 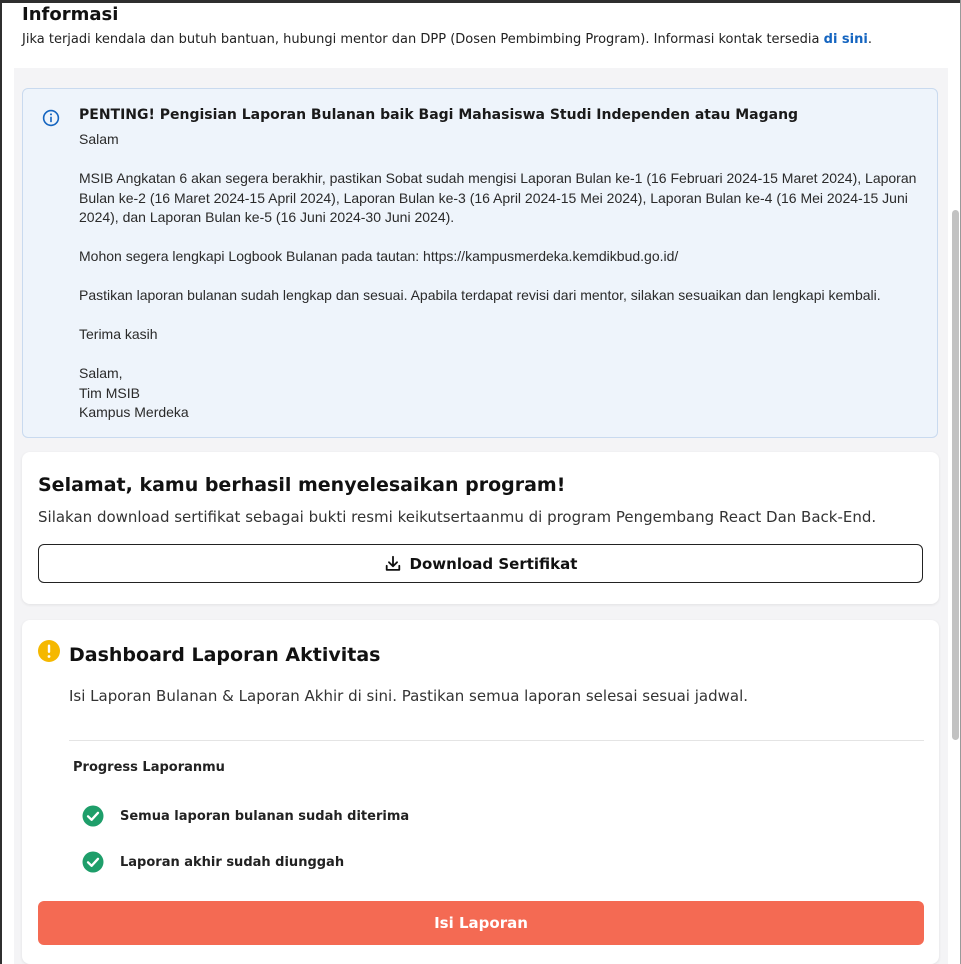 I want to click on download-certificate-button: Download Sertifikat, so click(x=480, y=563).